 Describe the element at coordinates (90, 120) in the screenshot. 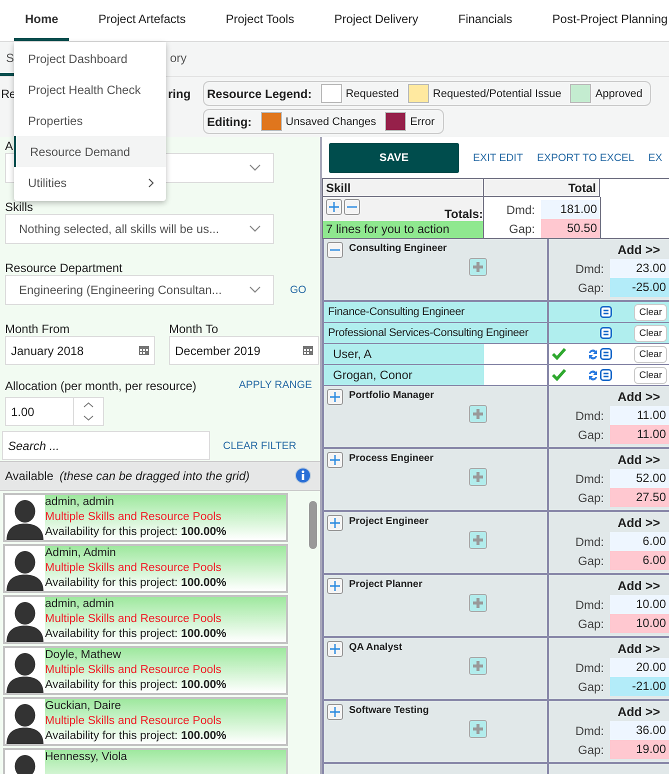

I see `menu-item: Properties` at that location.